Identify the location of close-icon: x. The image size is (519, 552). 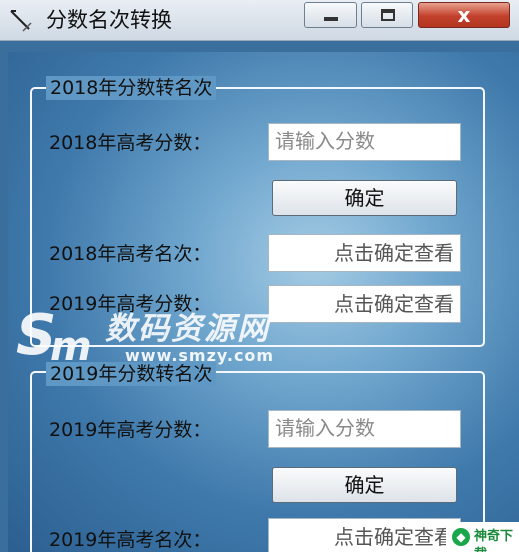
(464, 15).